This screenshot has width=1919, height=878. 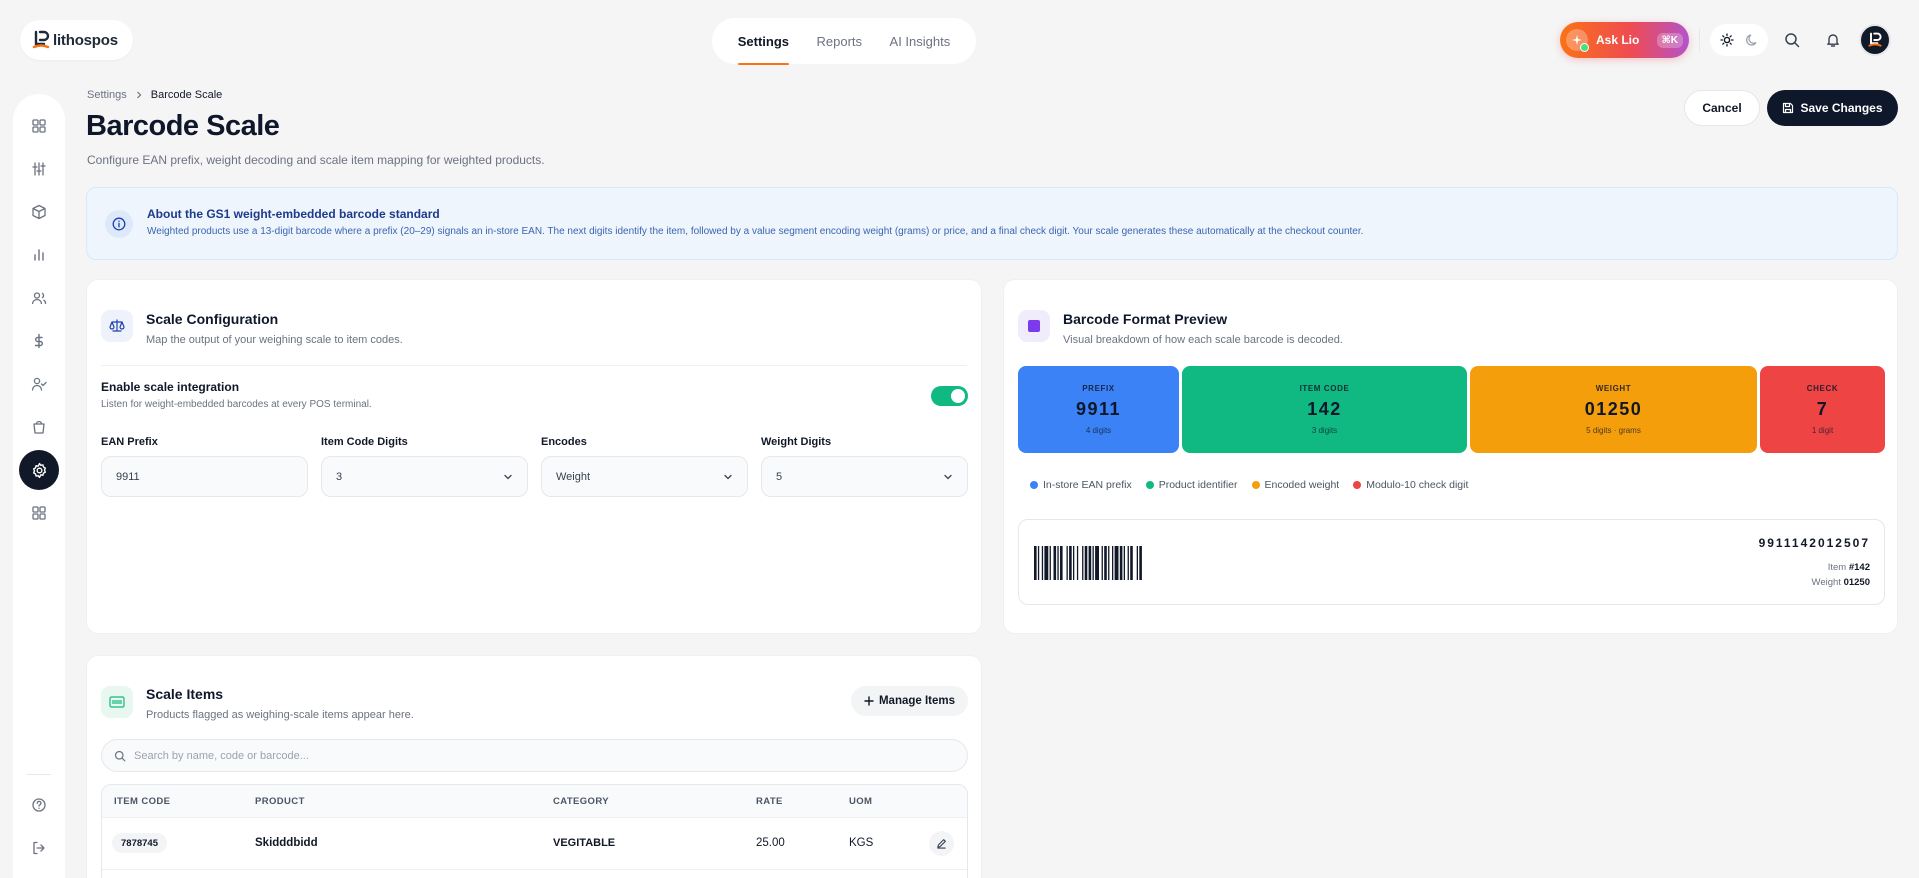 I want to click on barcode-number: 9911142012507, so click(x=1814, y=543).